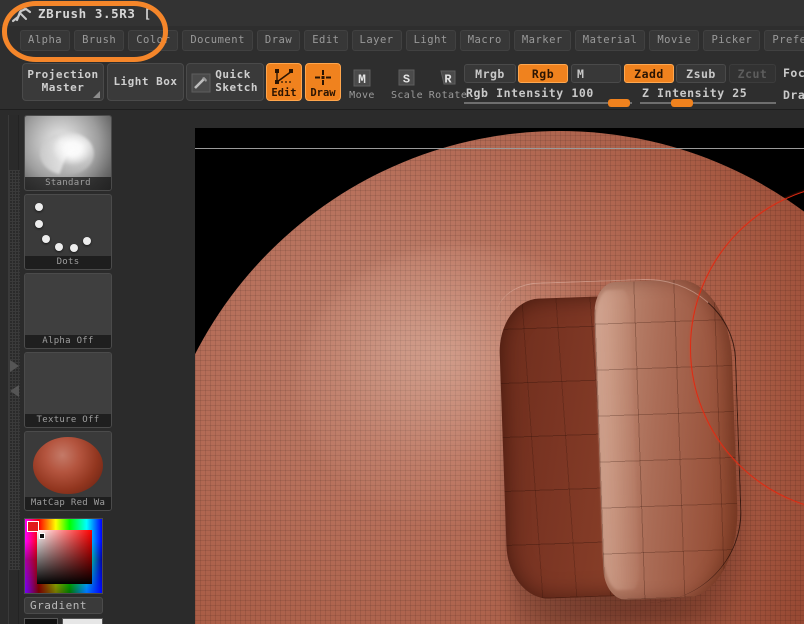  What do you see at coordinates (649, 73) in the screenshot?
I see `zadd-toggle: Zadd` at bounding box center [649, 73].